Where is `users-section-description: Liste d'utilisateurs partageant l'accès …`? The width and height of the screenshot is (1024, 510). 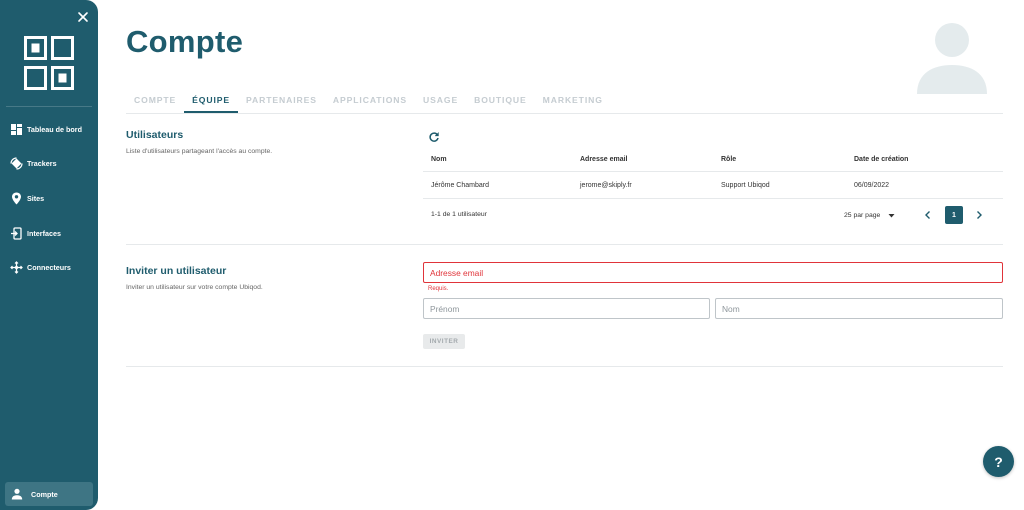
users-section-description: Liste d'utilisateurs partageant l'accès … is located at coordinates (199, 151).